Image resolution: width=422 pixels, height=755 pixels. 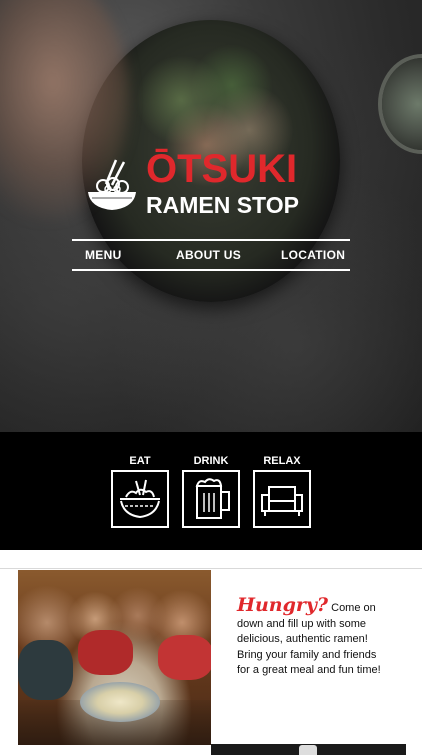 What do you see at coordinates (222, 205) in the screenshot?
I see `brand-subtitle: RAMEN STOP` at bounding box center [222, 205].